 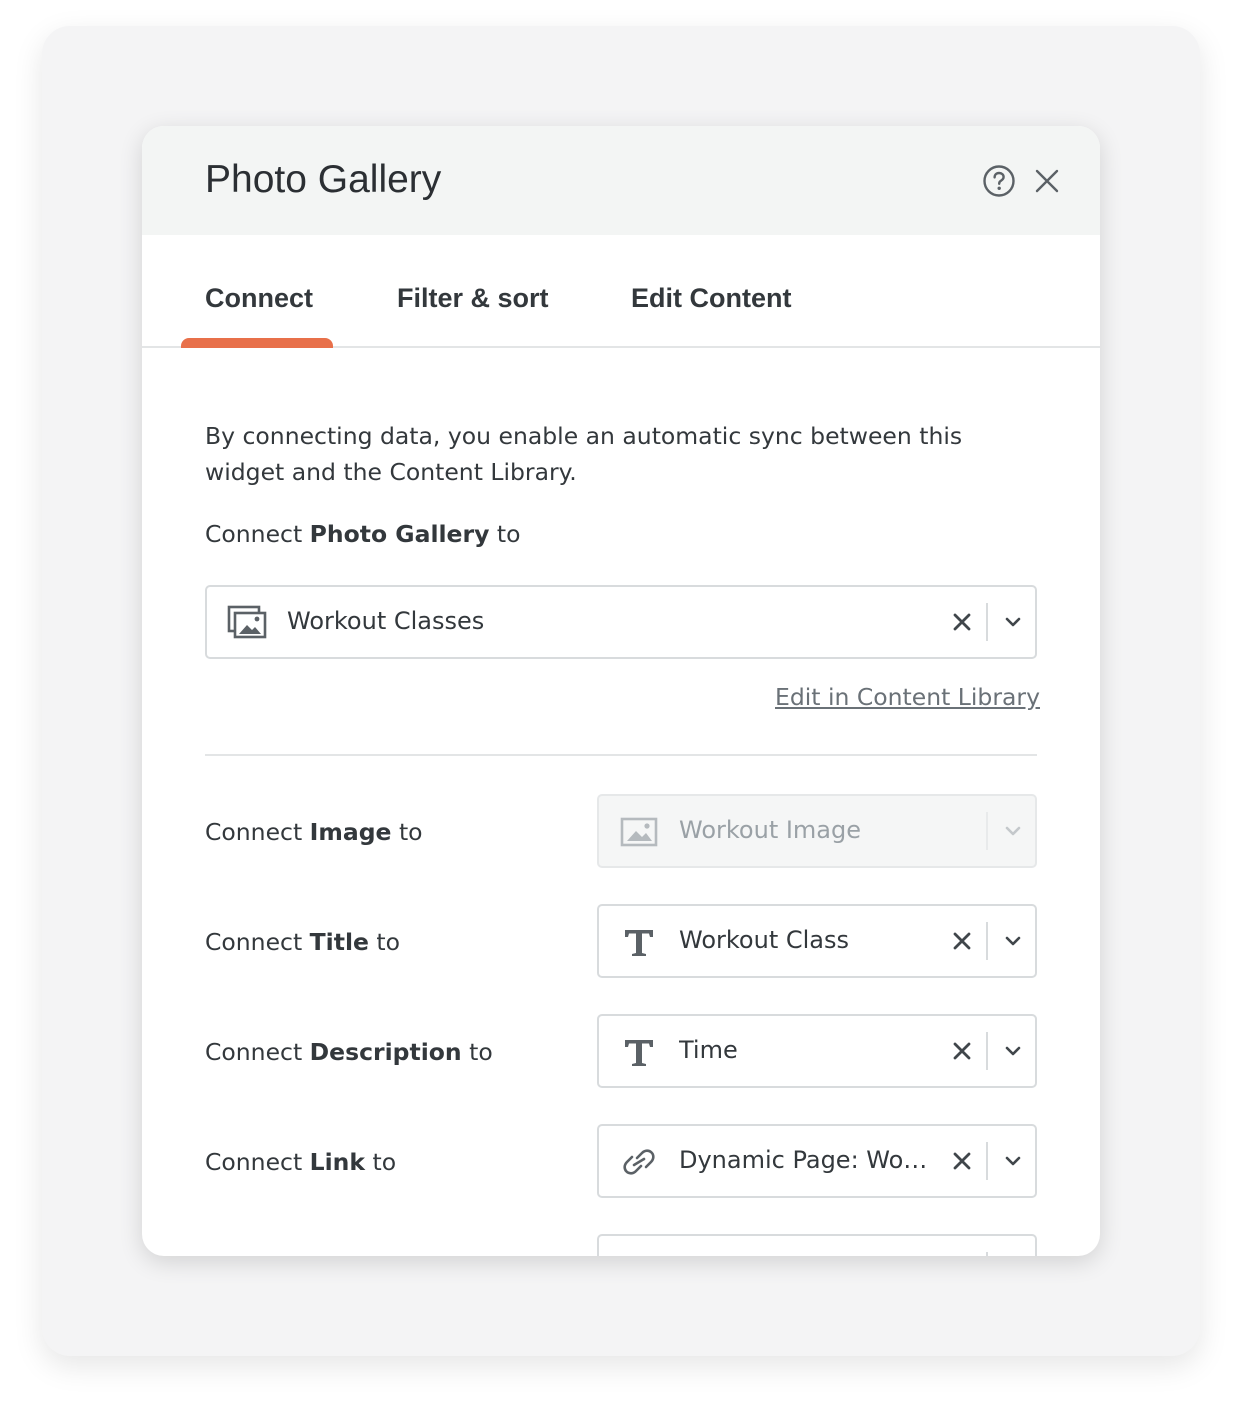 What do you see at coordinates (1047, 181) in the screenshot?
I see `close-icon` at bounding box center [1047, 181].